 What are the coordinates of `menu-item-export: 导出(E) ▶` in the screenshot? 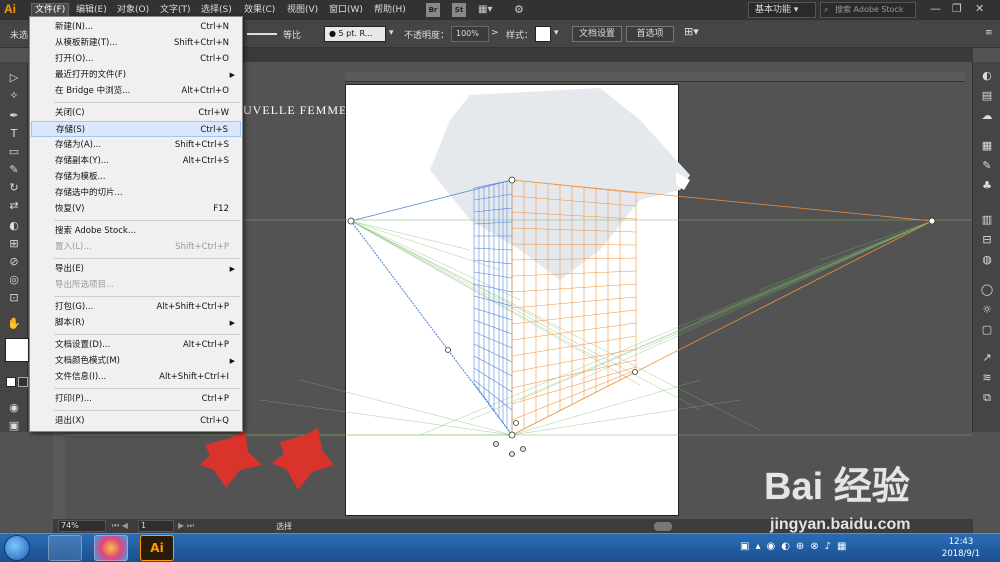 It's located at (136, 269).